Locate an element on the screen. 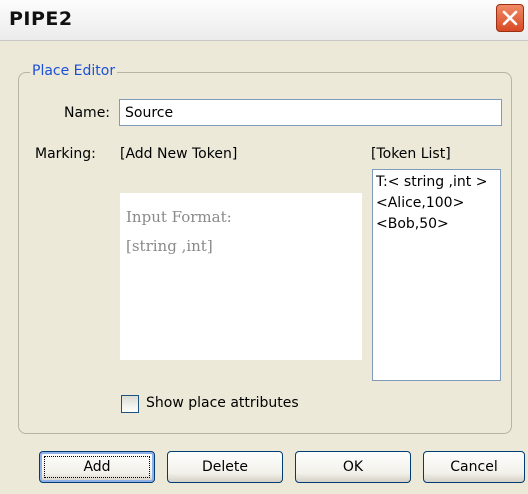 This screenshot has width=528, height=494. focus-rectangle is located at coordinates (97, 467).